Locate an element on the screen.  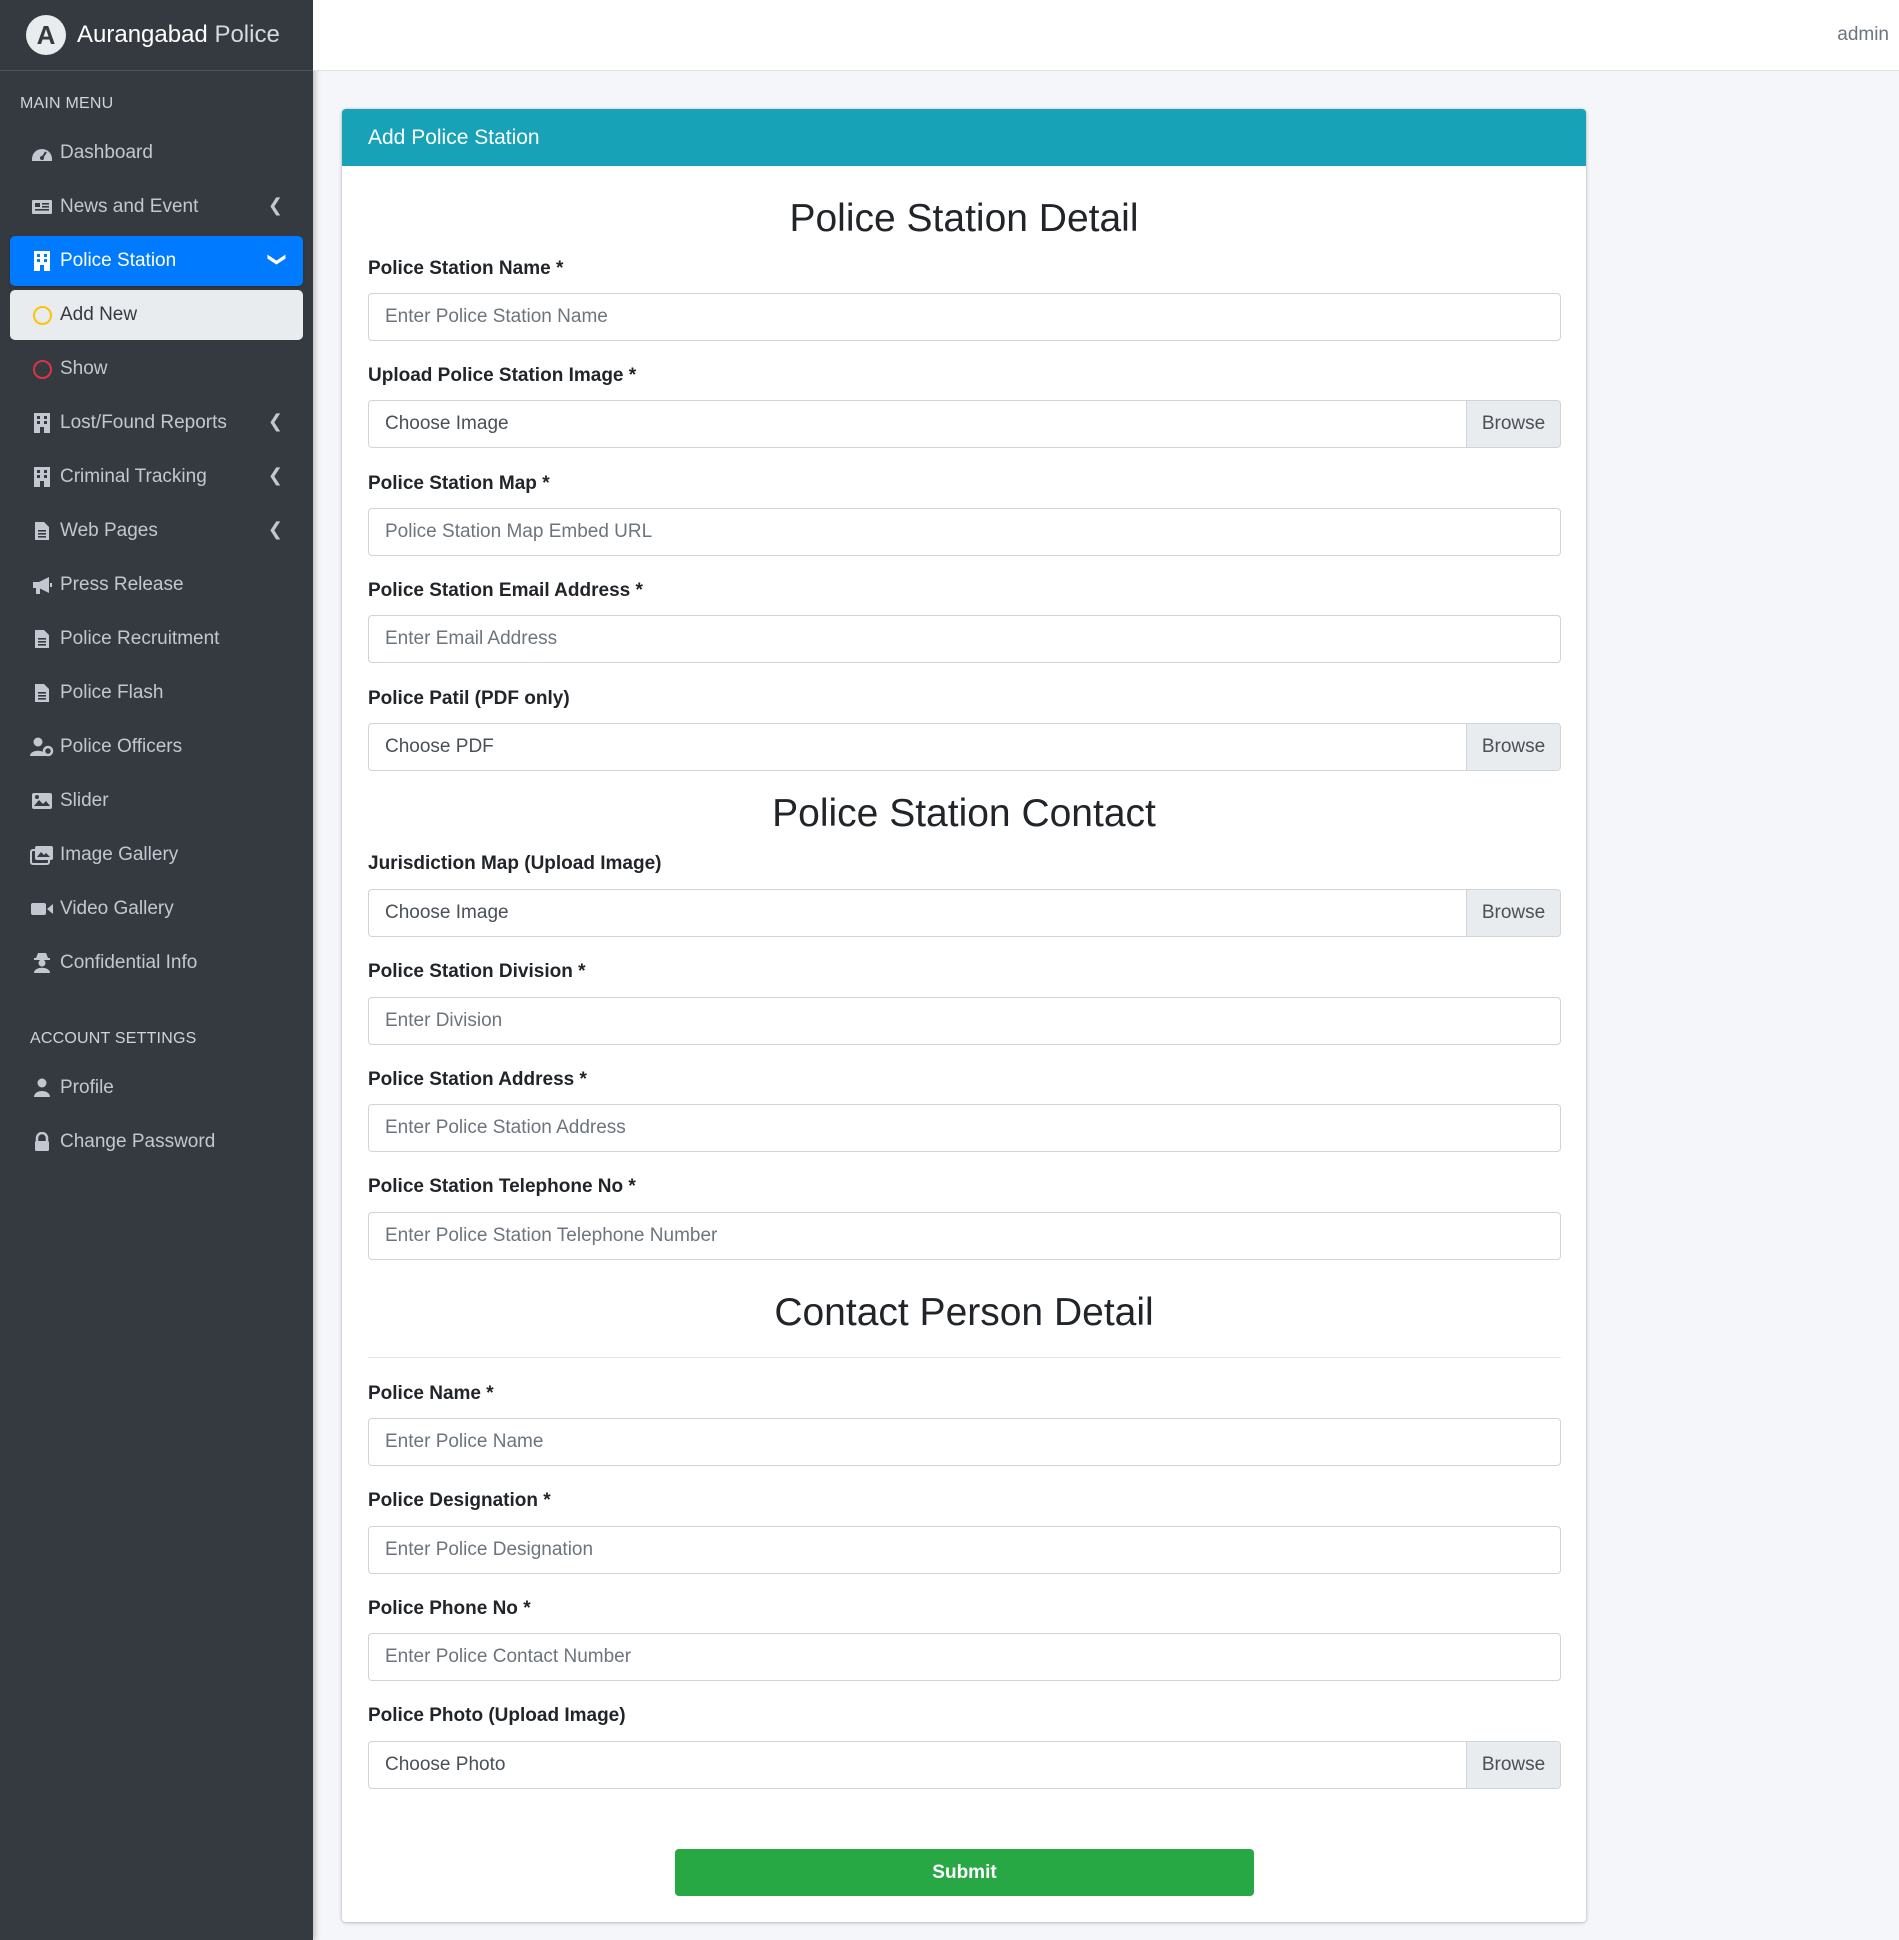
station-map-input is located at coordinates (964, 532).